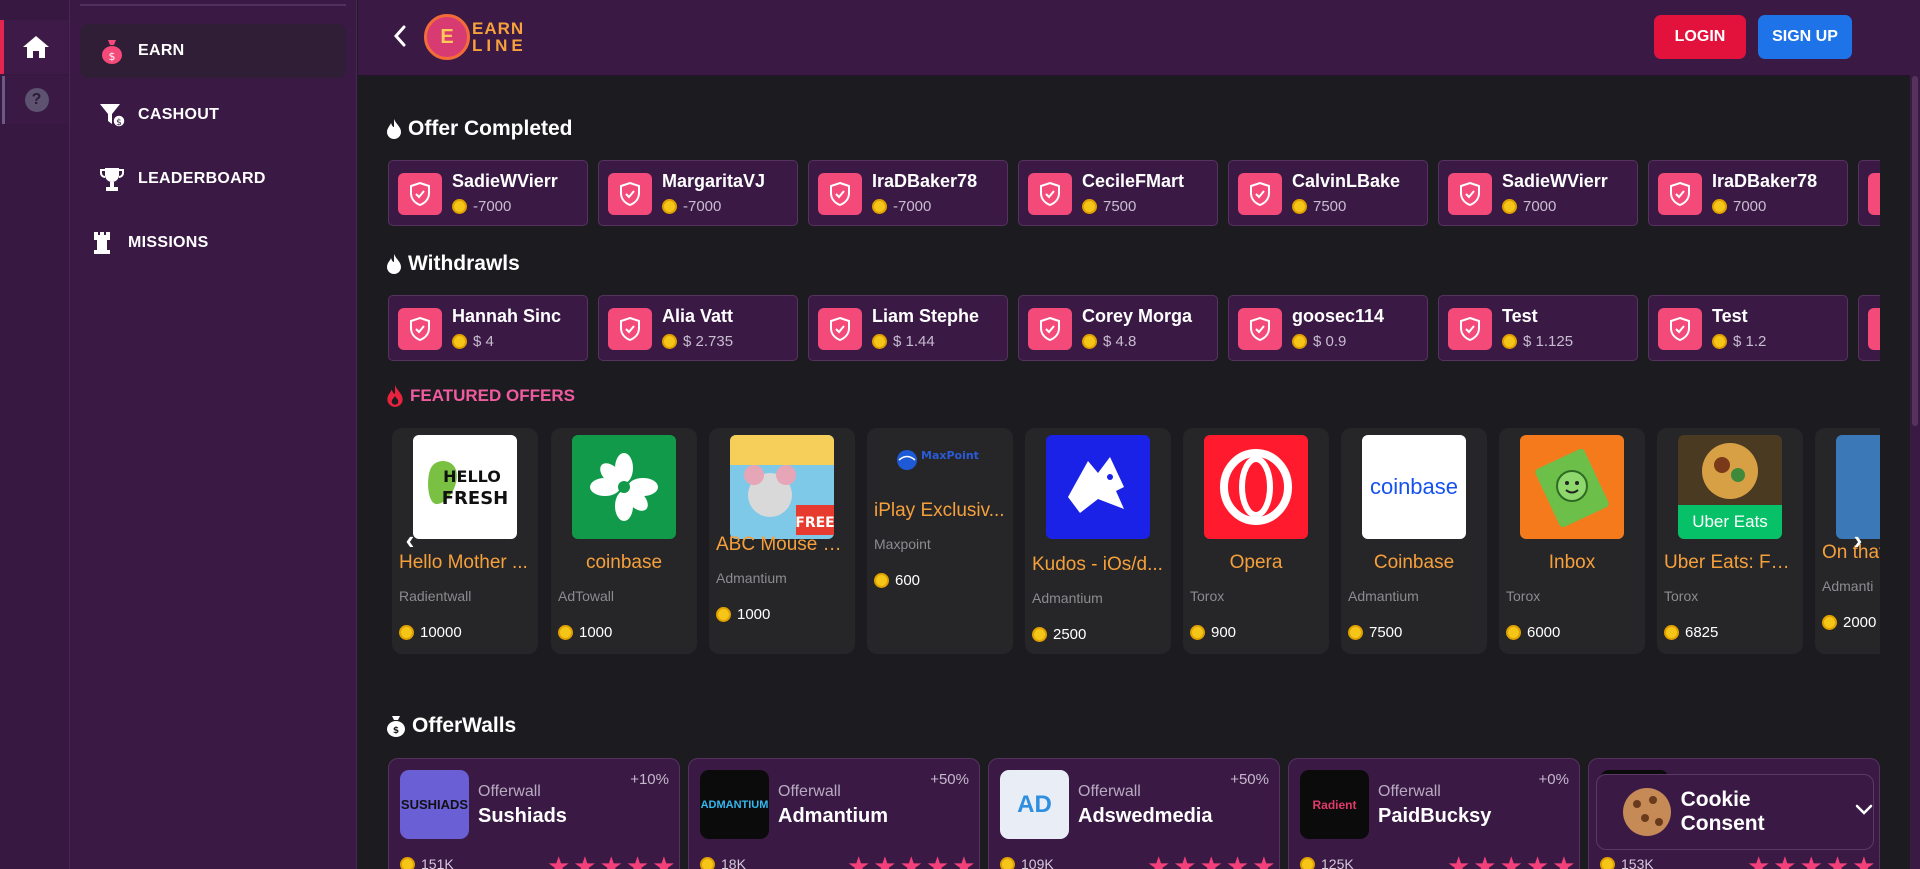  What do you see at coordinates (213, 115) in the screenshot?
I see `sidebar-item-cashout: $ CASHOUT` at bounding box center [213, 115].